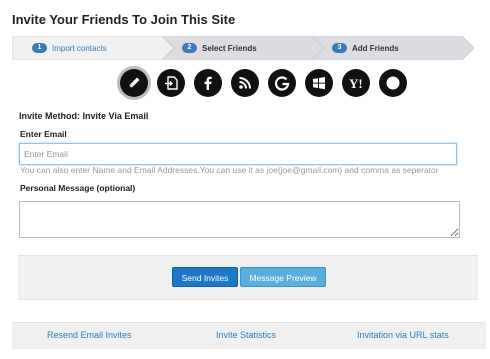 The image size is (490, 359). I want to click on step-label: Add Friends, so click(375, 48).